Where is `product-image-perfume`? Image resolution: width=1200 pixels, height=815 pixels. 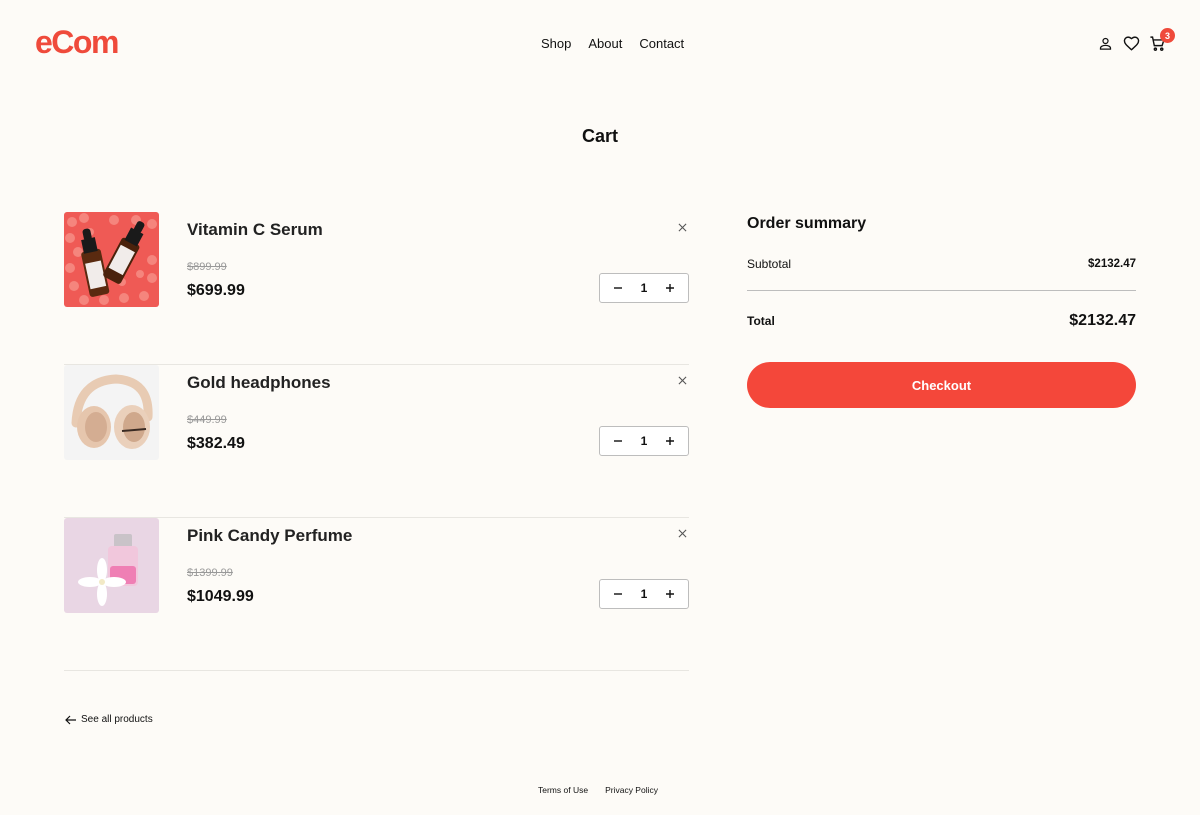 product-image-perfume is located at coordinates (111, 565).